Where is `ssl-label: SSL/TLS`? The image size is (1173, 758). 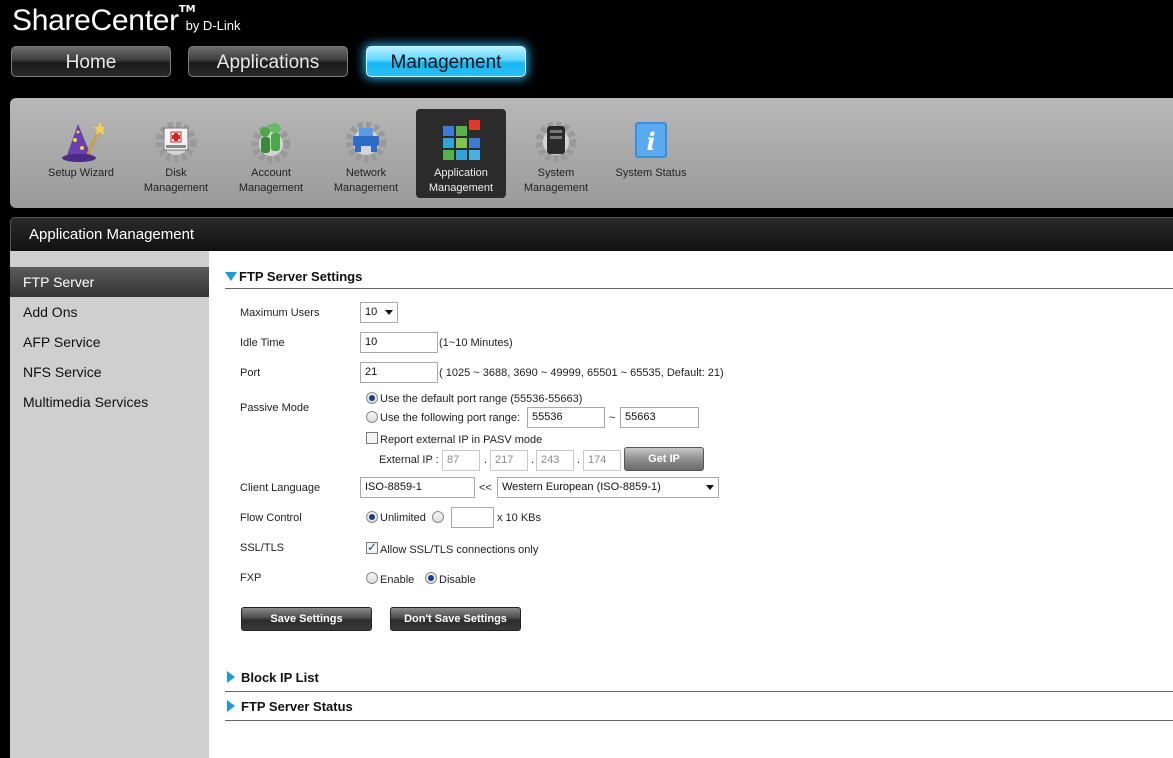
ssl-label: SSL/TLS is located at coordinates (262, 548).